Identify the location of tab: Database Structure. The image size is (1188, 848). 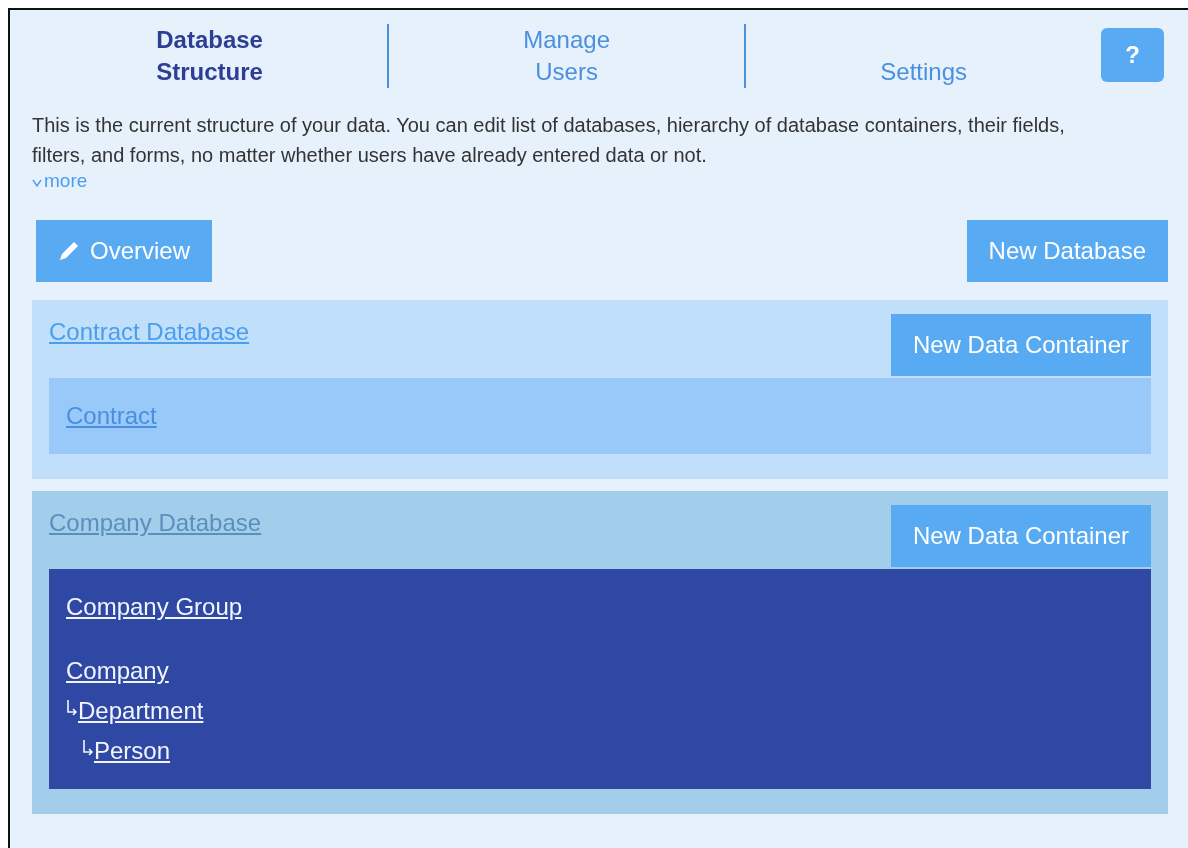
(210, 54).